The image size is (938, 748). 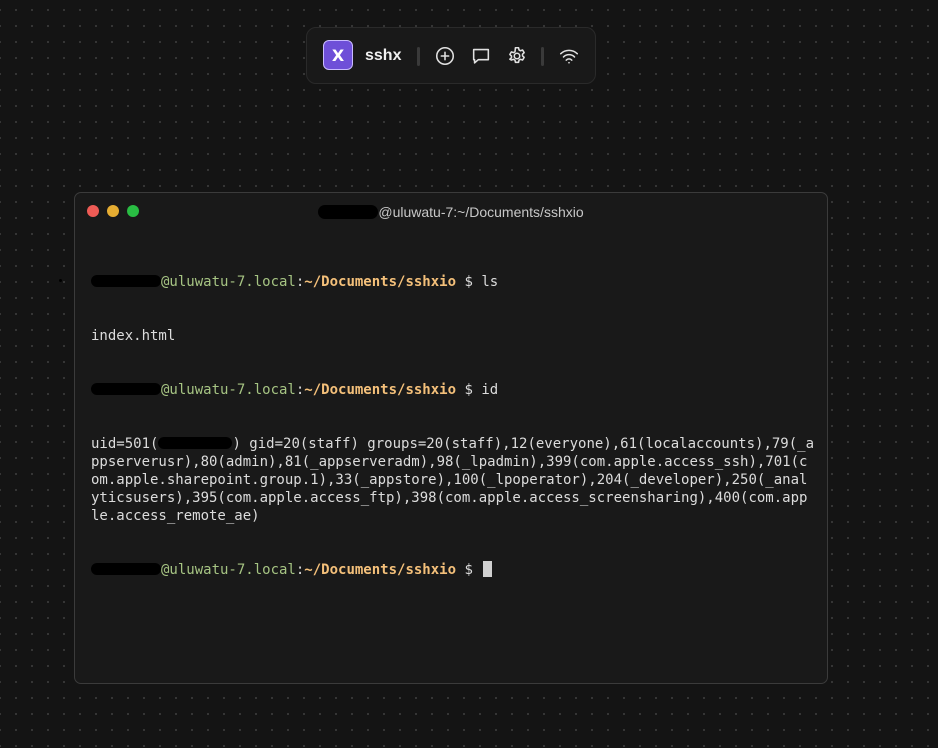 What do you see at coordinates (490, 282) in the screenshot?
I see `command-text: ls` at bounding box center [490, 282].